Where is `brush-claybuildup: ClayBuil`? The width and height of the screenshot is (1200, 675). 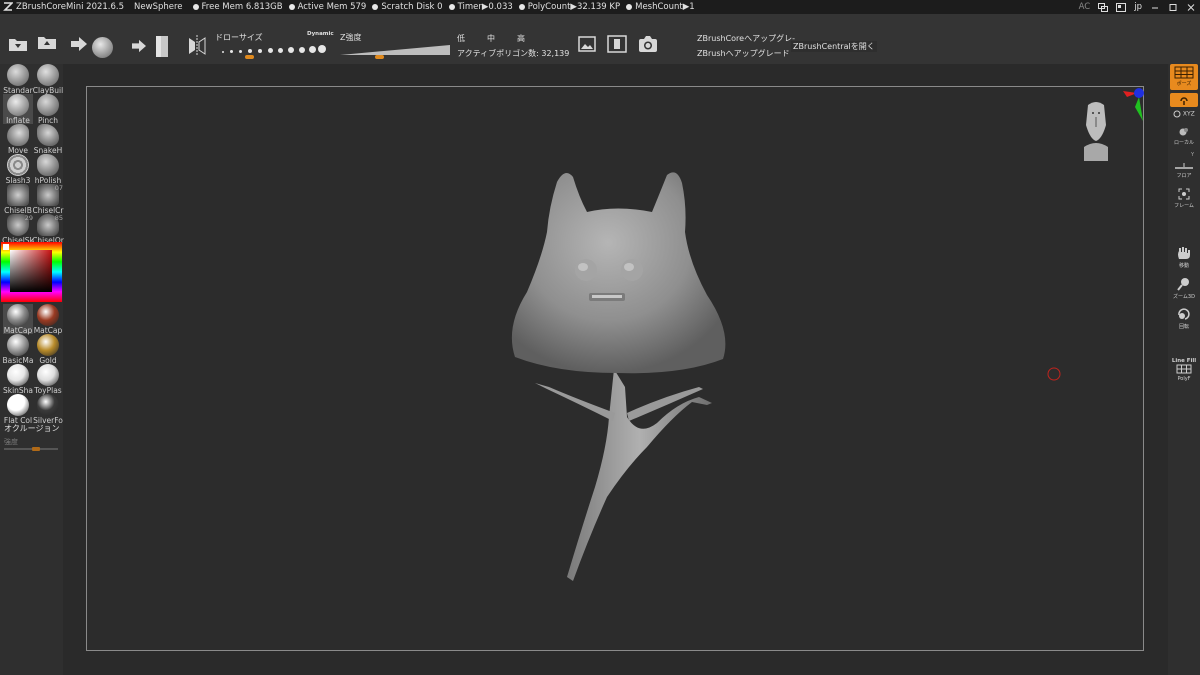 brush-claybuildup: ClayBuil is located at coordinates (48, 79).